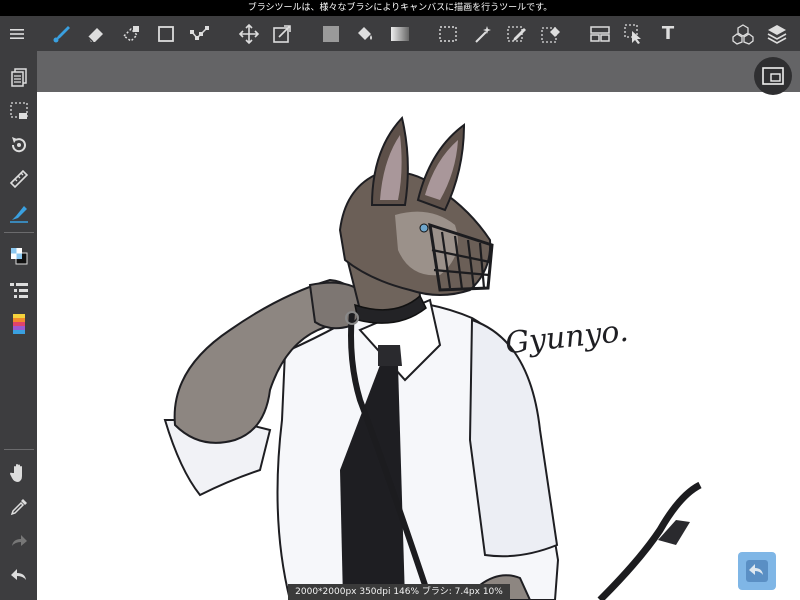  What do you see at coordinates (483, 33) in the screenshot?
I see `magic-wand-icon` at bounding box center [483, 33].